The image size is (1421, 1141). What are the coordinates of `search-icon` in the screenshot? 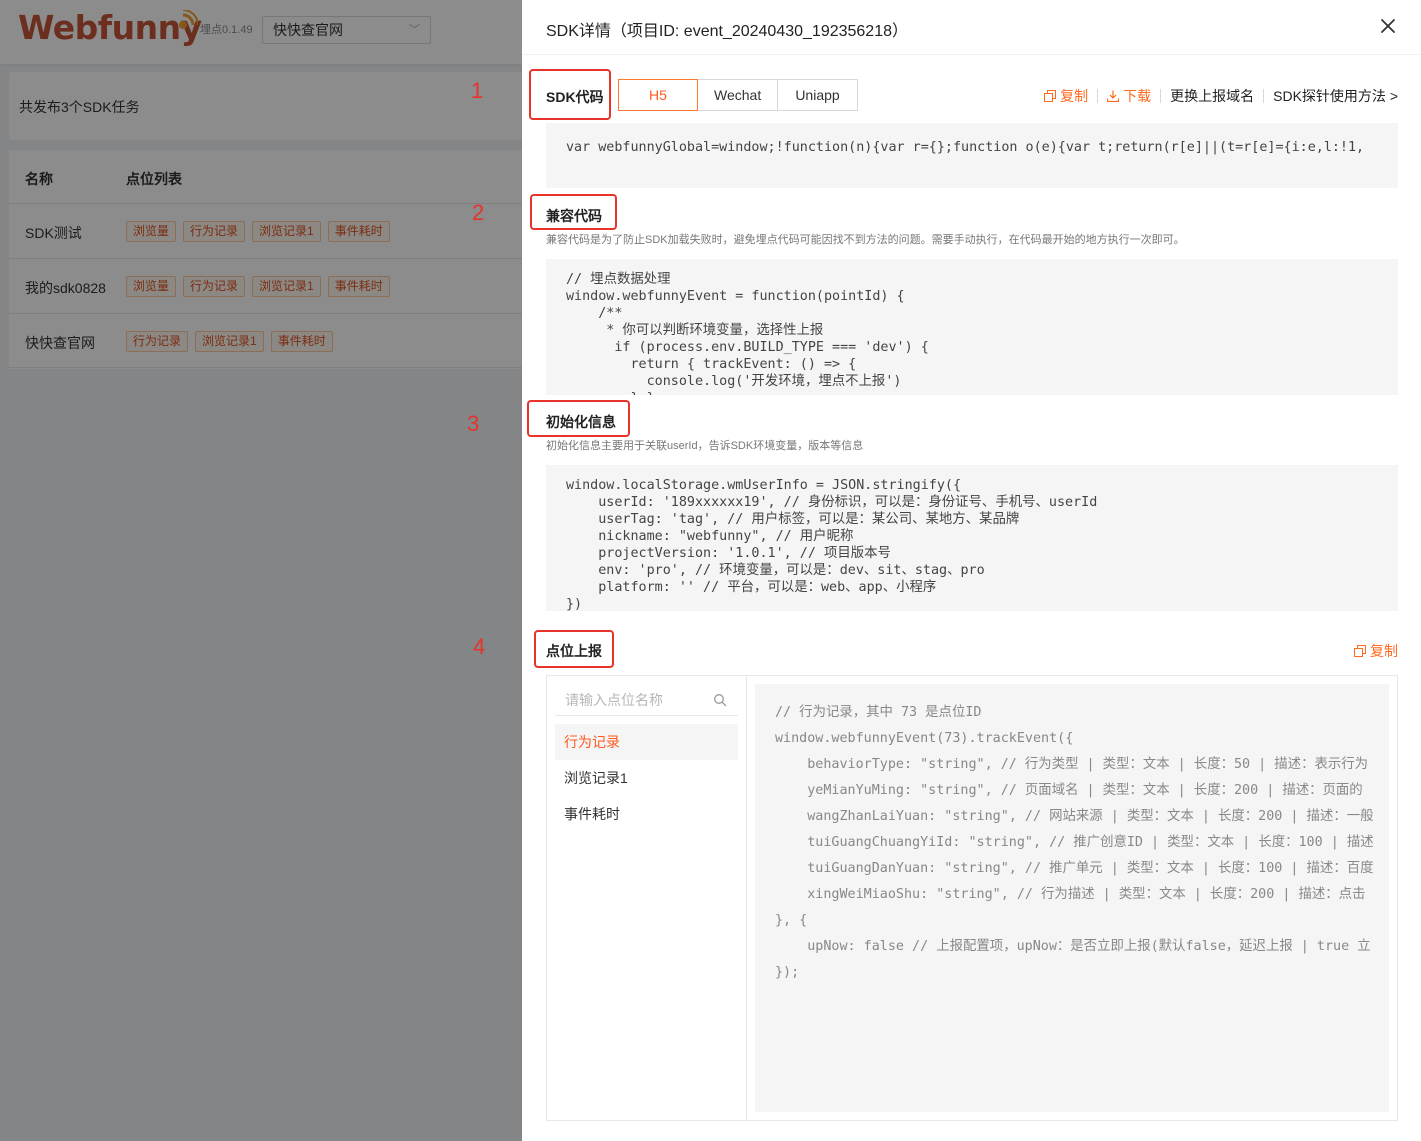 It's located at (720, 700).